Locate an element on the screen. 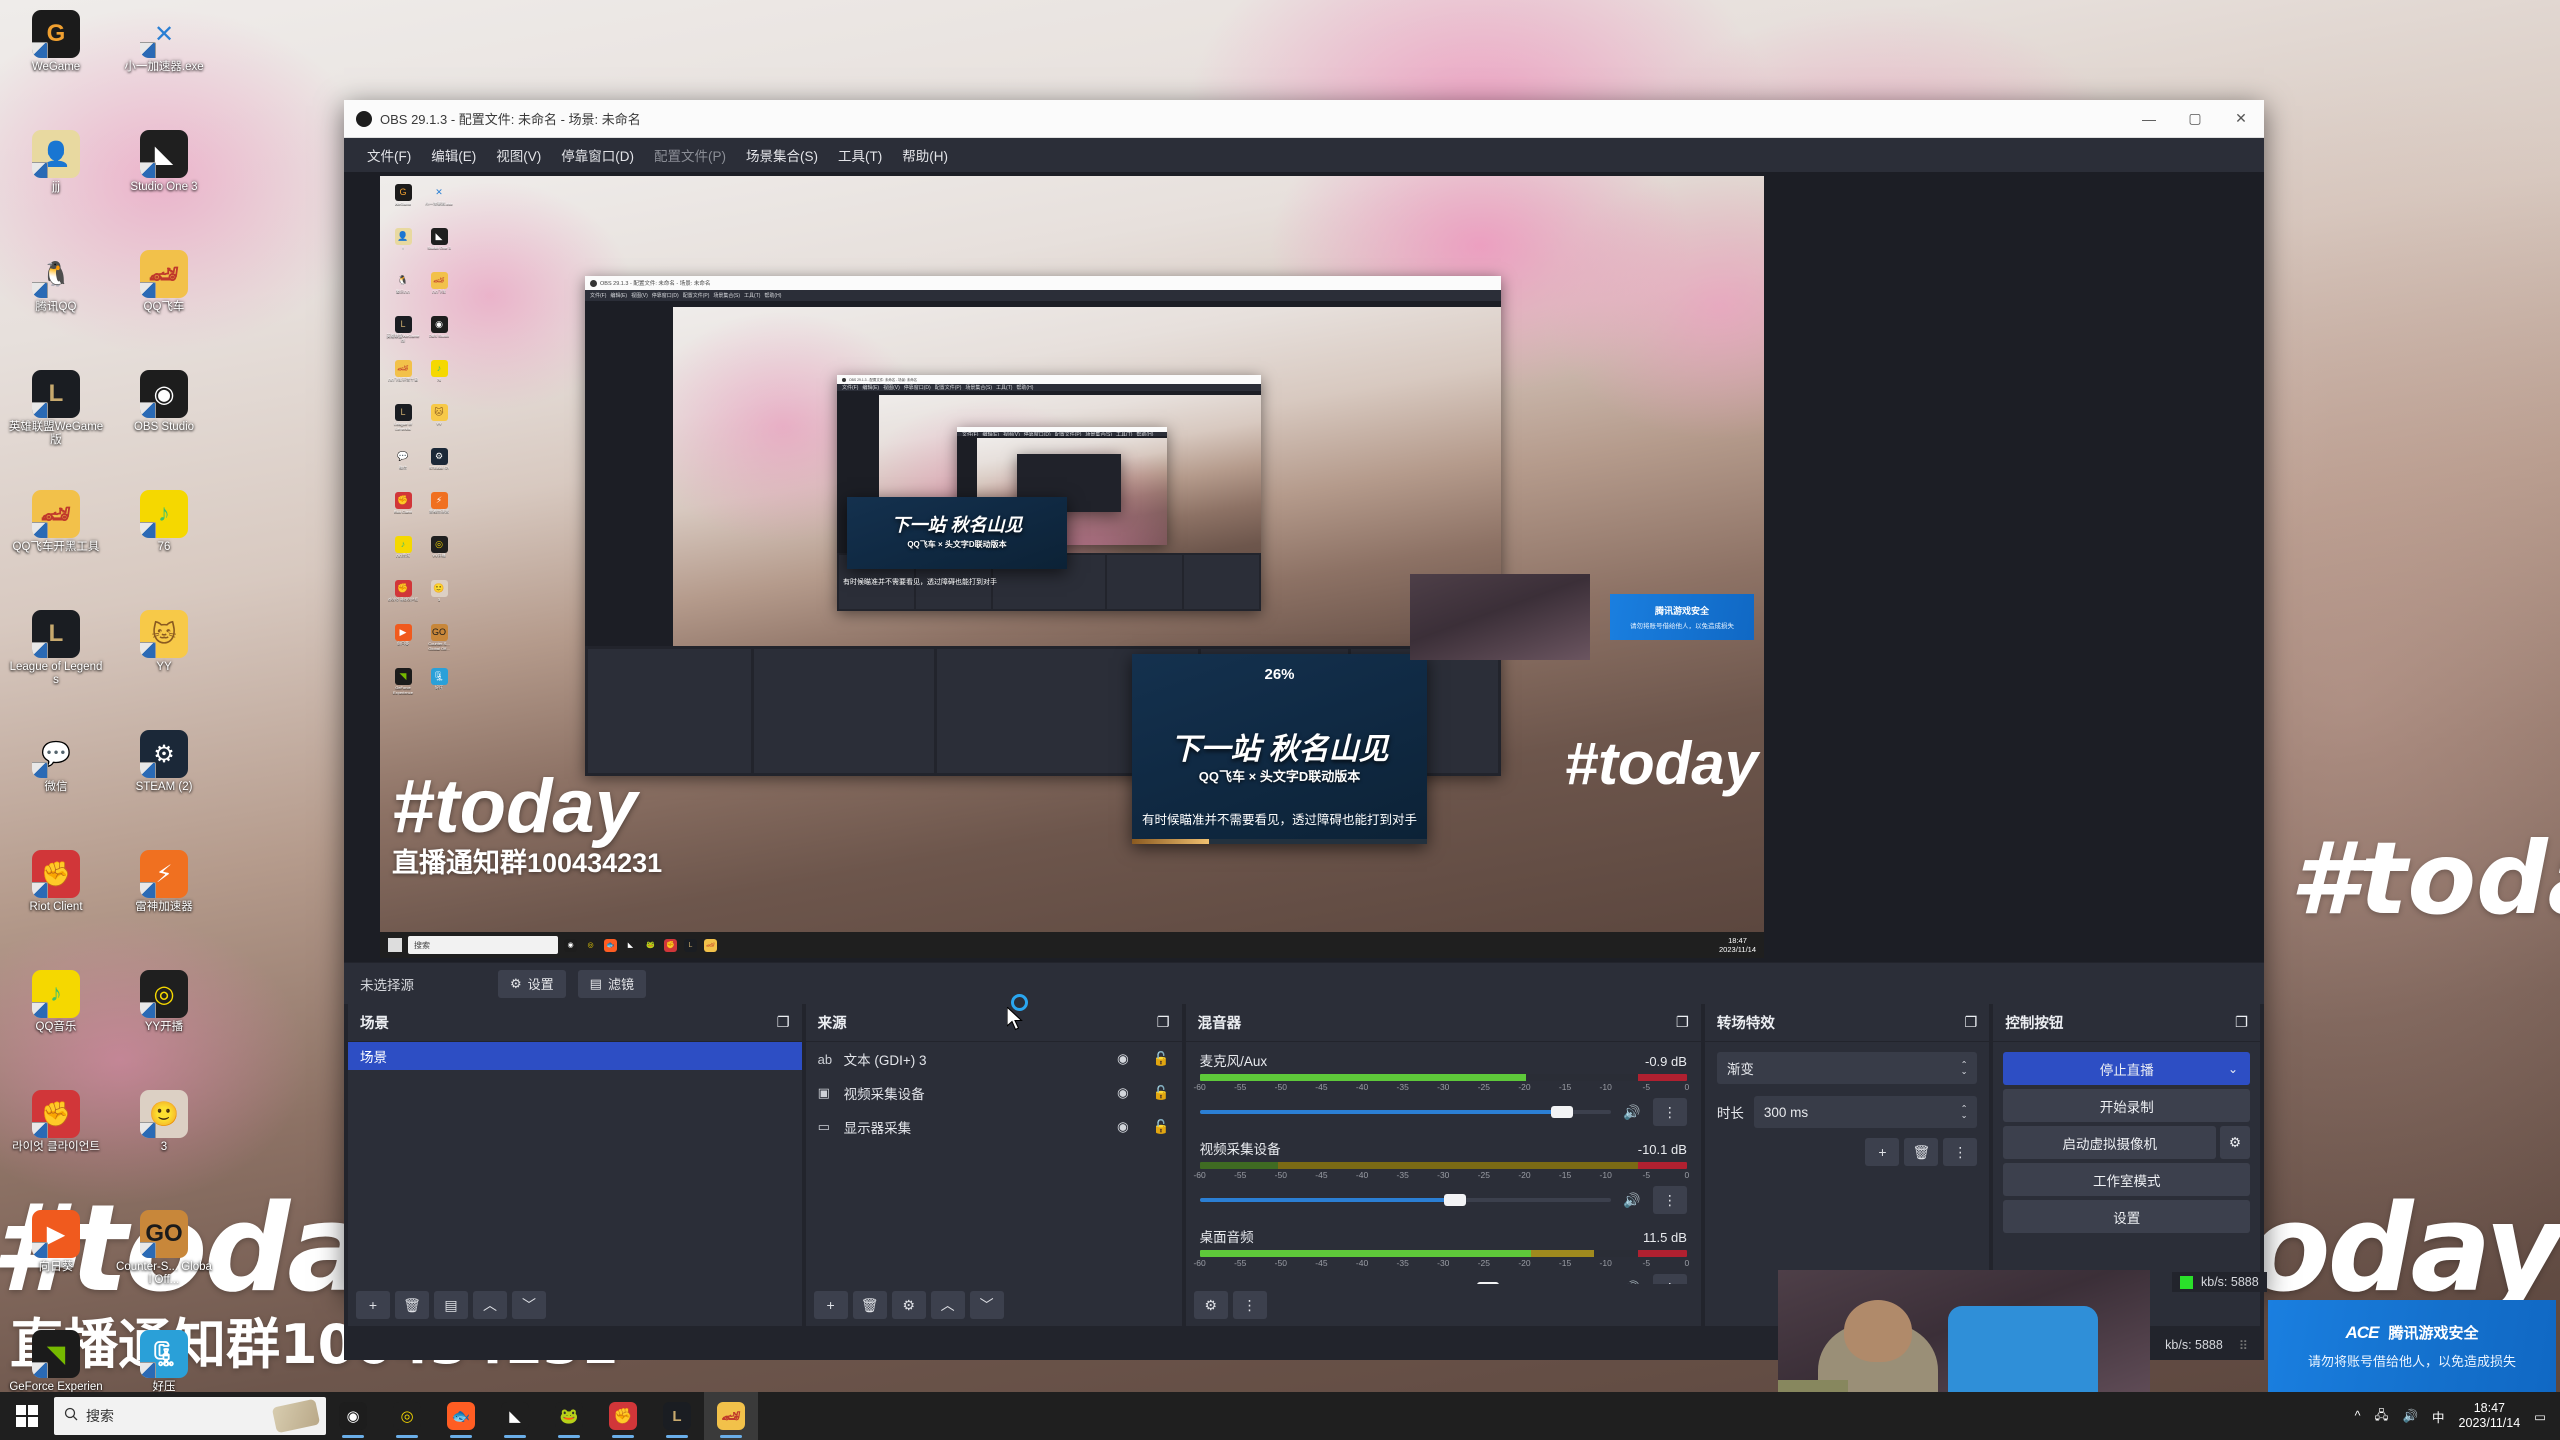  source-row: ▭ 显示器采集 ◉ 🔓 is located at coordinates (994, 1127).